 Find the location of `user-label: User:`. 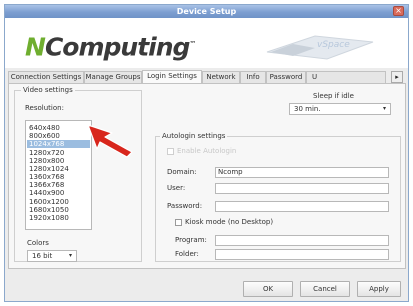

user-label: User: is located at coordinates (176, 188).